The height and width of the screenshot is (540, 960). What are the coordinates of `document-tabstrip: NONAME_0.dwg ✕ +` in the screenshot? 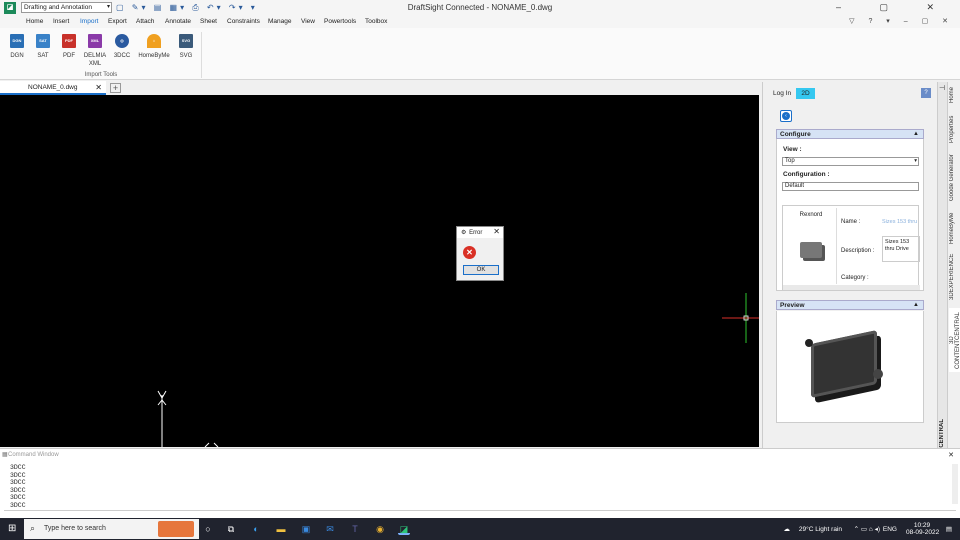 It's located at (380, 88).